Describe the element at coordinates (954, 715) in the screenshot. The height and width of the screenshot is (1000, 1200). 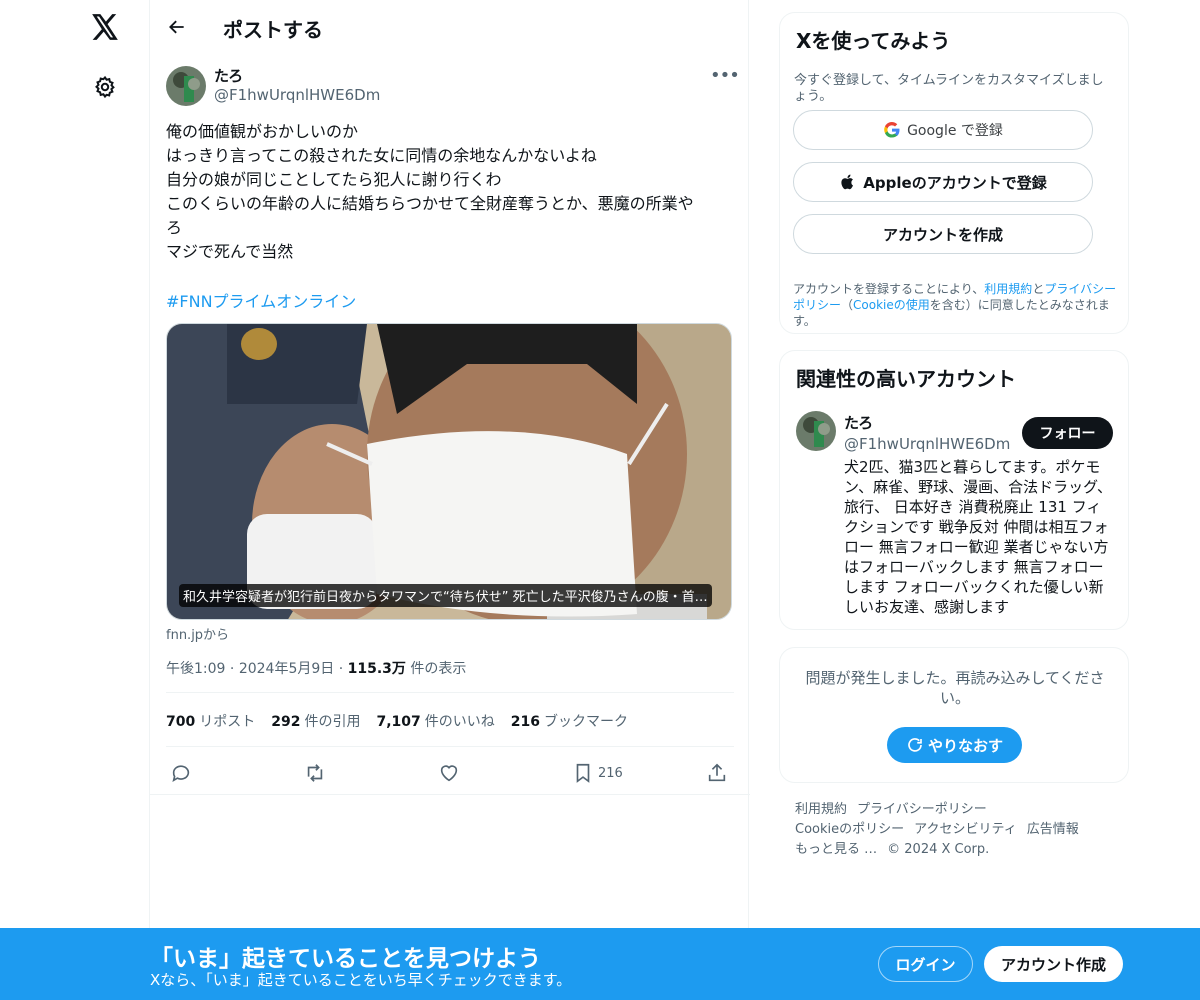
I see `error-panel: 問題が発生しました。再読み込みしてください。 やりなおす` at that location.